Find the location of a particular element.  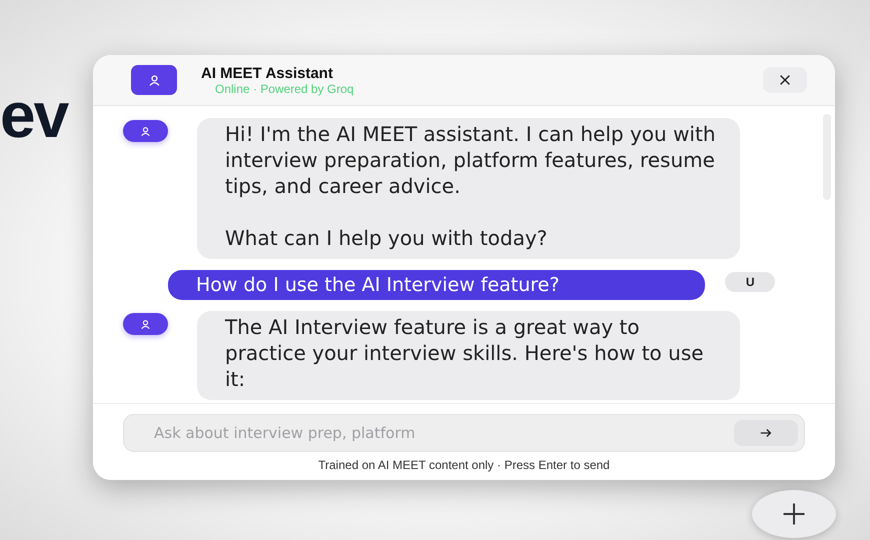

input-field: Ask about interview prep, platform is located at coordinates (443, 433).